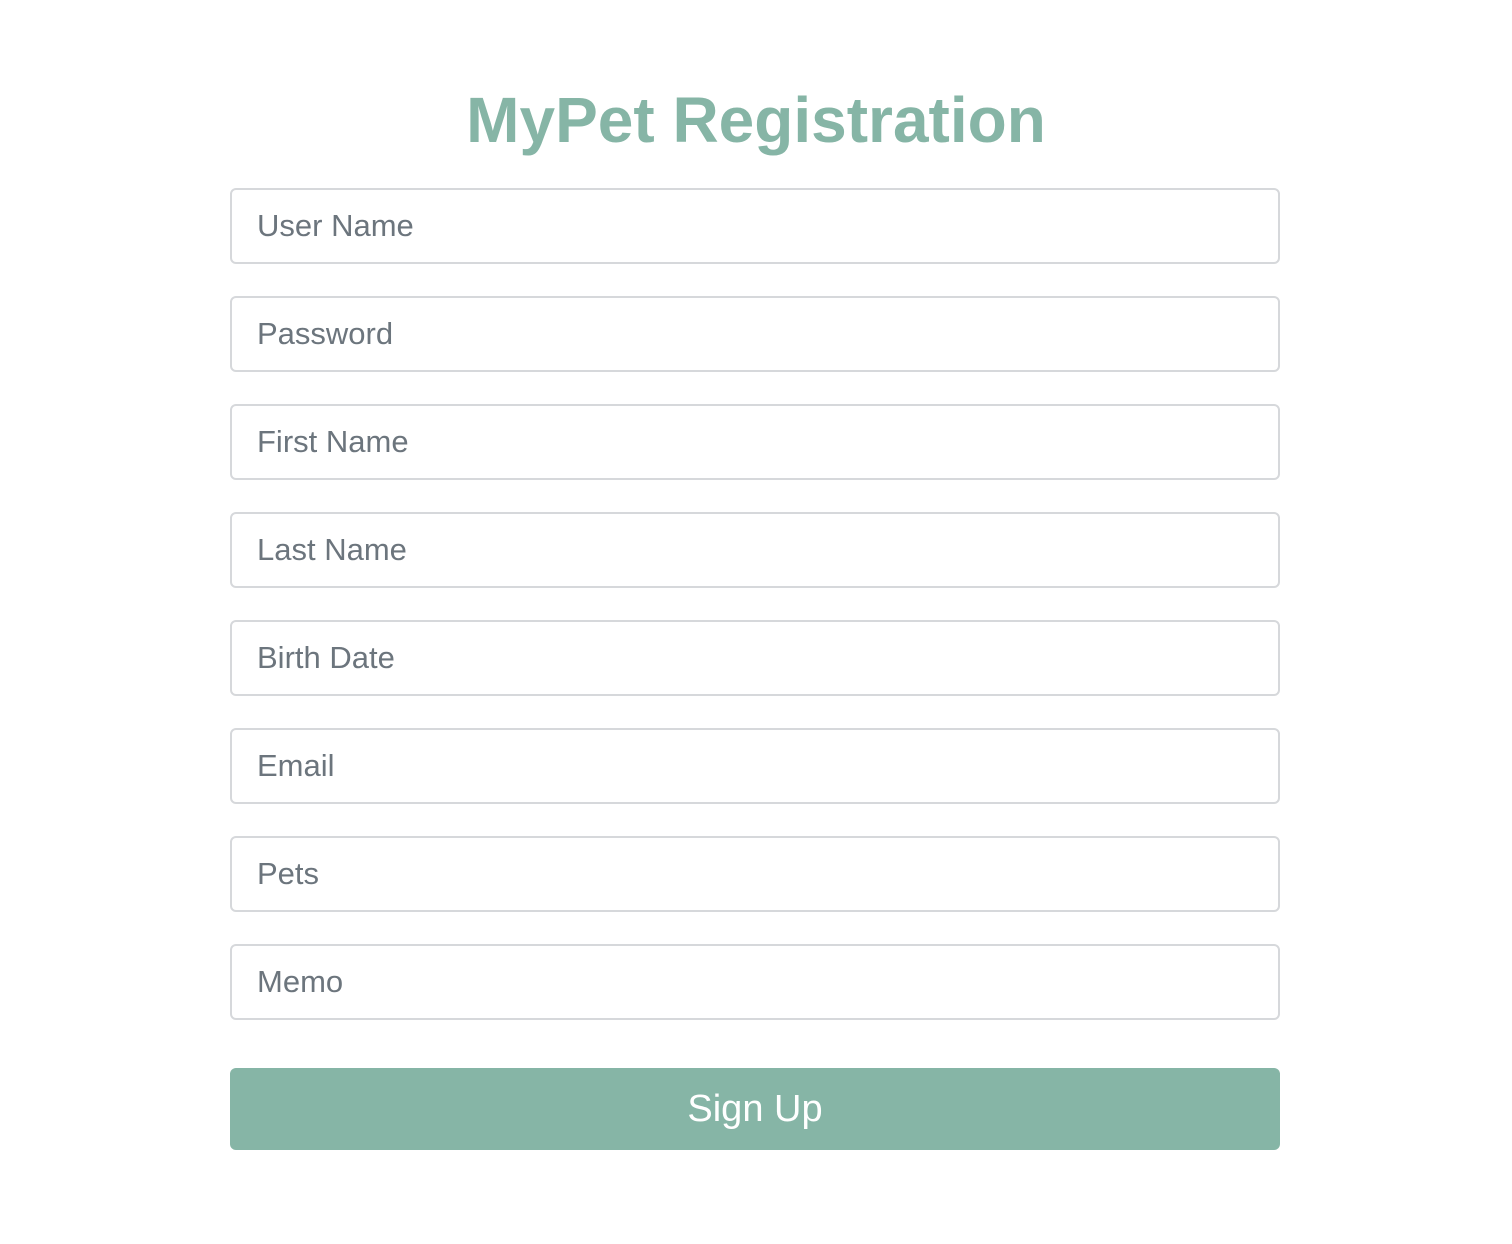 The height and width of the screenshot is (1244, 1512). I want to click on pets-input, so click(755, 874).